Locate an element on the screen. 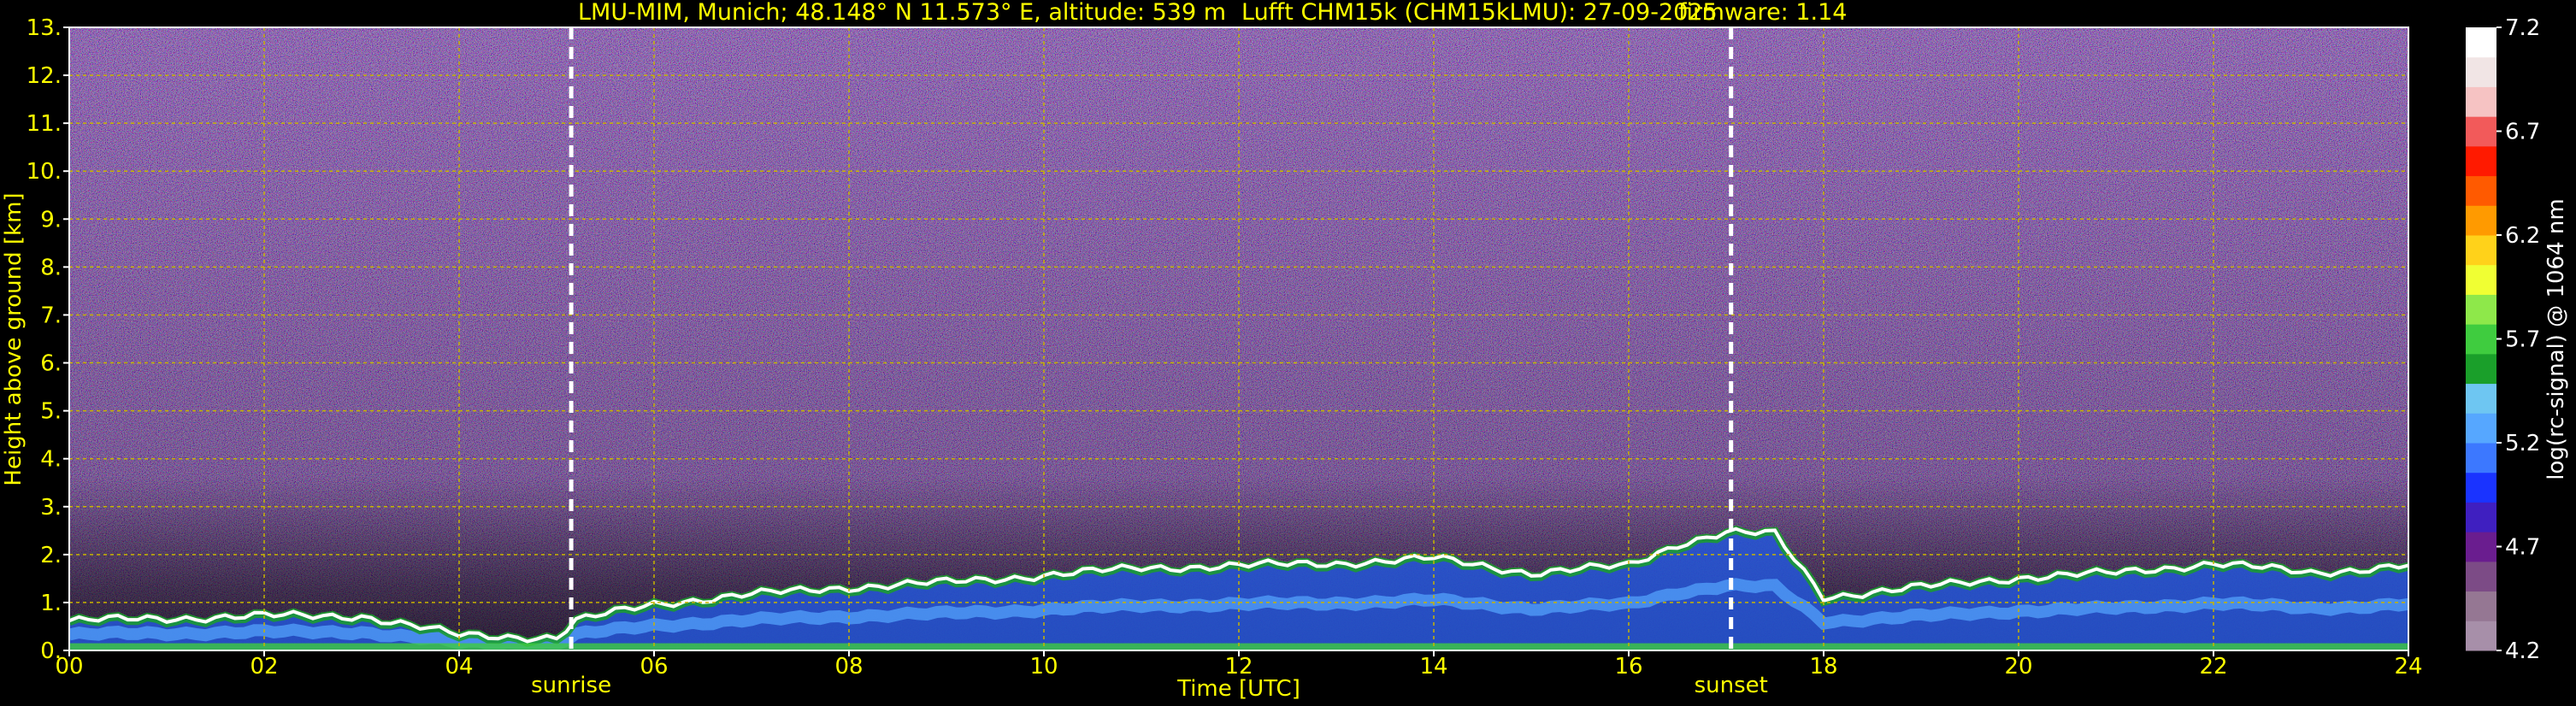  y-tick-label: 5. is located at coordinates (51, 412).